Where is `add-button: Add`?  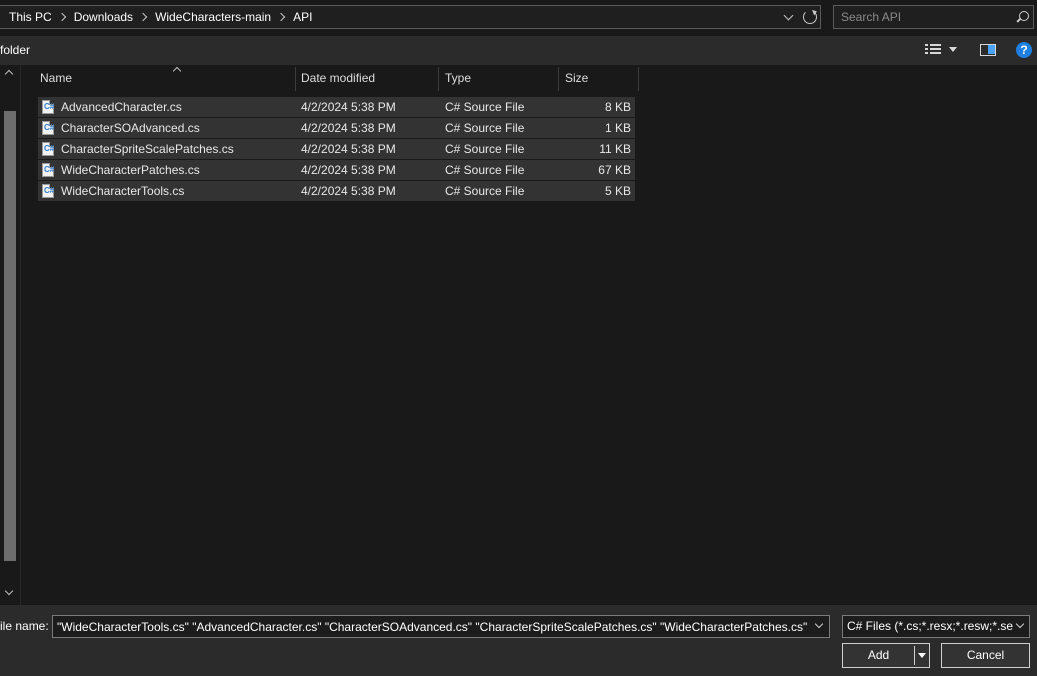
add-button: Add is located at coordinates (886, 655).